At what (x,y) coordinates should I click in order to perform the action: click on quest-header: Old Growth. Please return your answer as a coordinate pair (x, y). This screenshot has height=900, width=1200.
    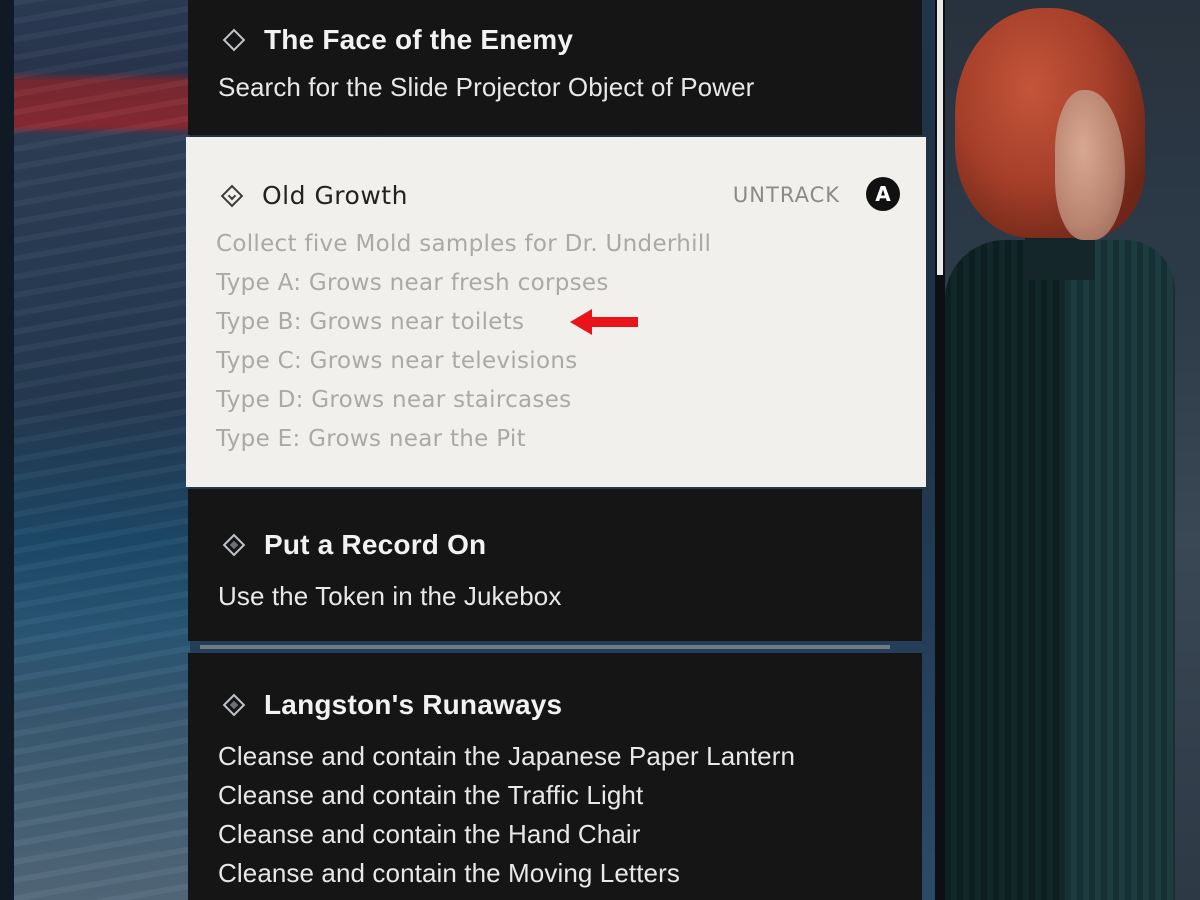
    Looking at the image, I should click on (315, 195).